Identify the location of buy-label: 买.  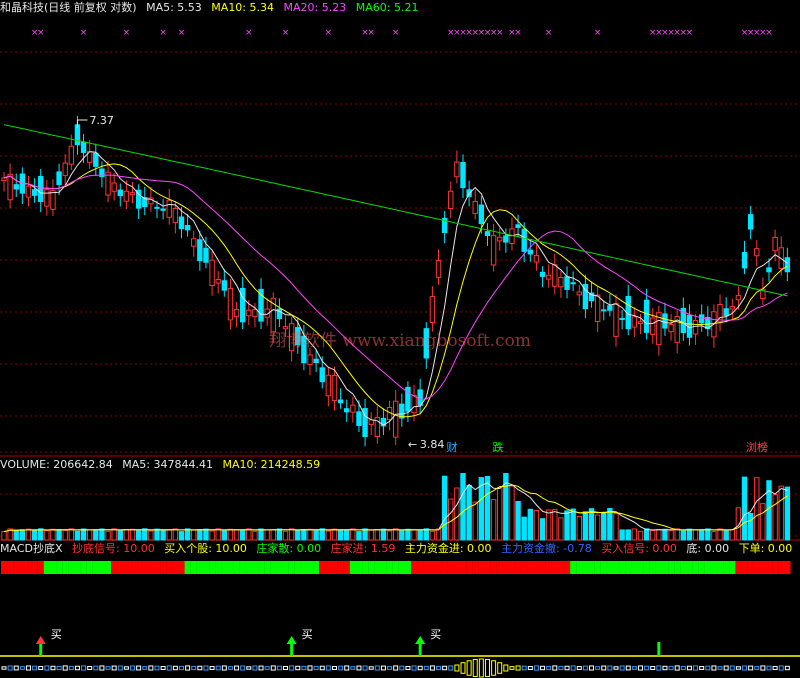
(307, 634).